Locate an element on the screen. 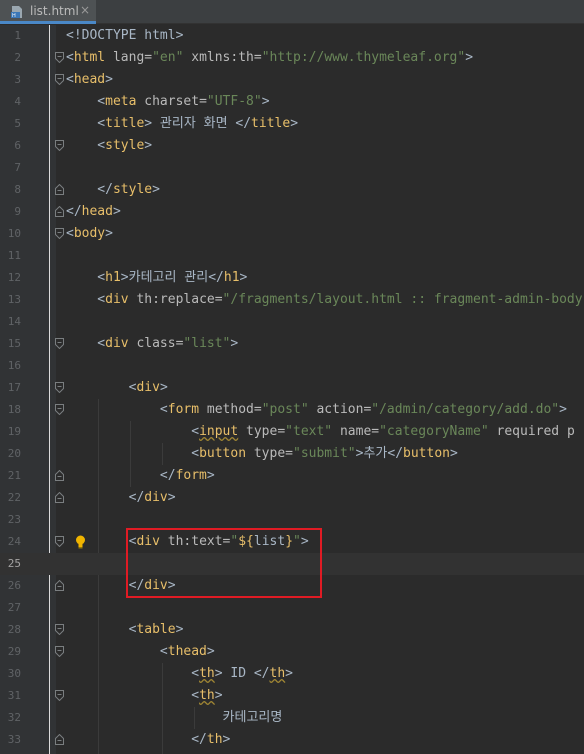 The width and height of the screenshot is (584, 754). line-number: 7 is located at coordinates (17, 167).